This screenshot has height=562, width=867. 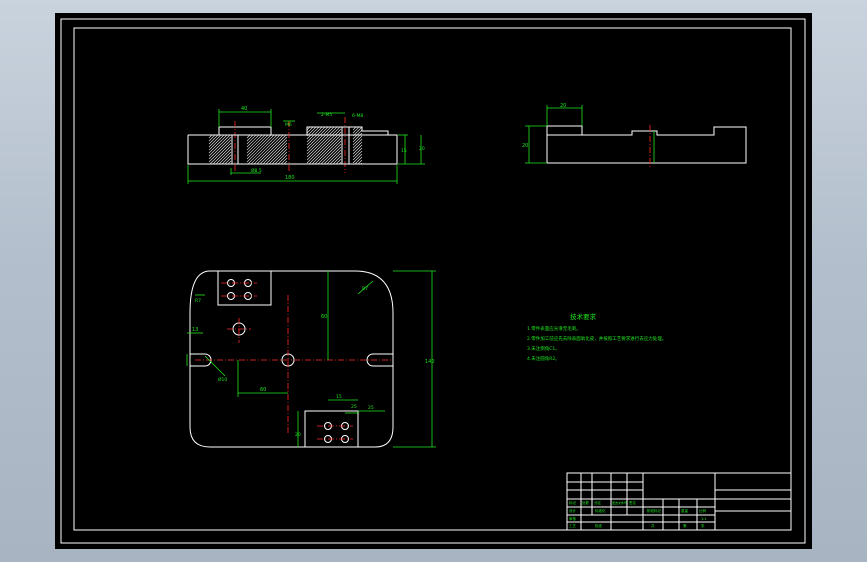 What do you see at coordinates (563, 106) in the screenshot?
I see `side-dim-top-width: 20` at bounding box center [563, 106].